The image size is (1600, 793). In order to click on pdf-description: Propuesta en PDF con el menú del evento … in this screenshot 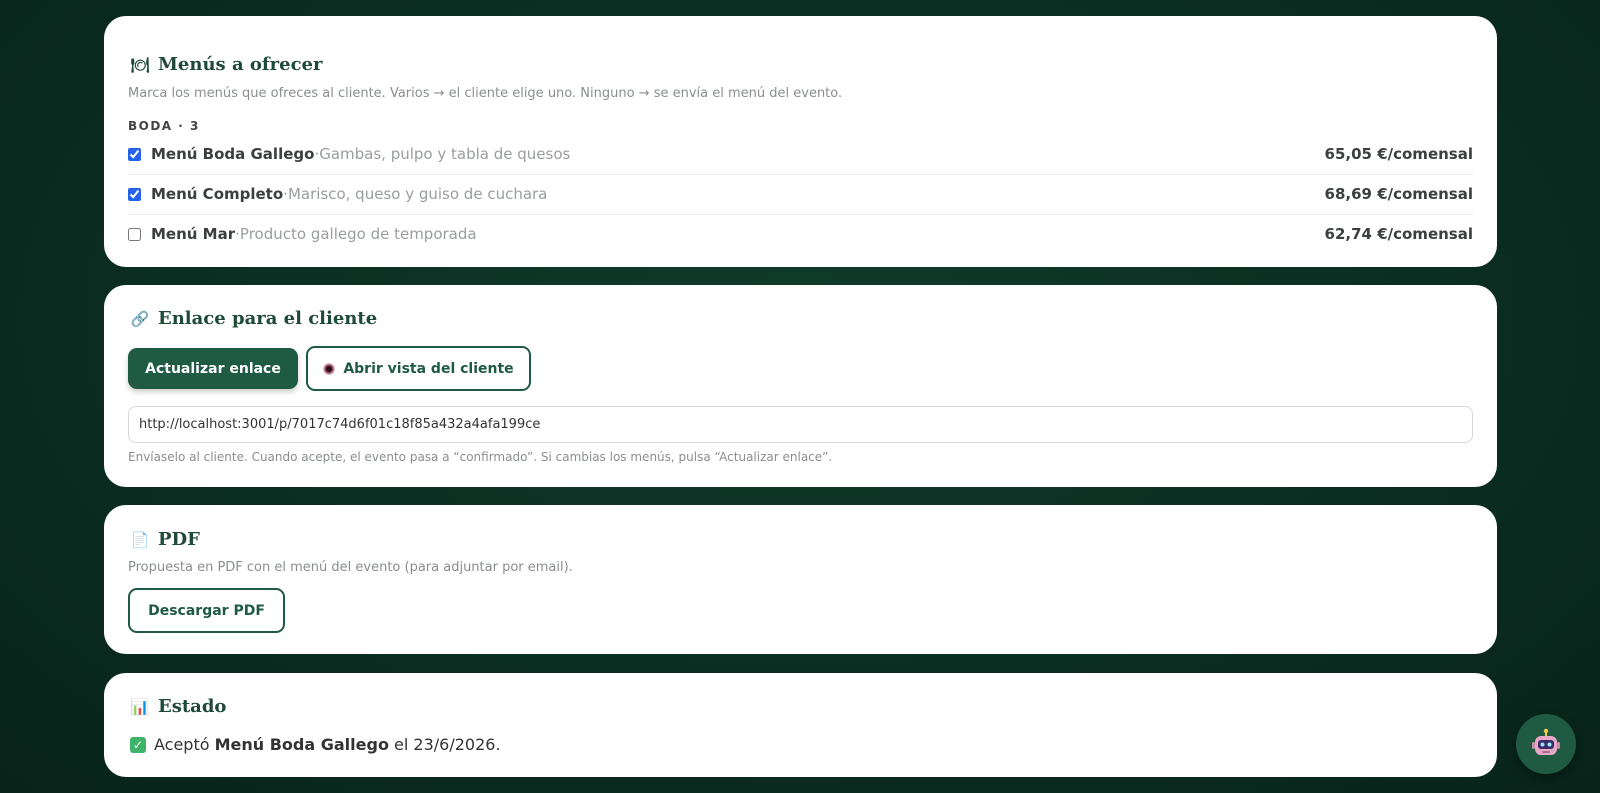, I will do `click(350, 567)`.